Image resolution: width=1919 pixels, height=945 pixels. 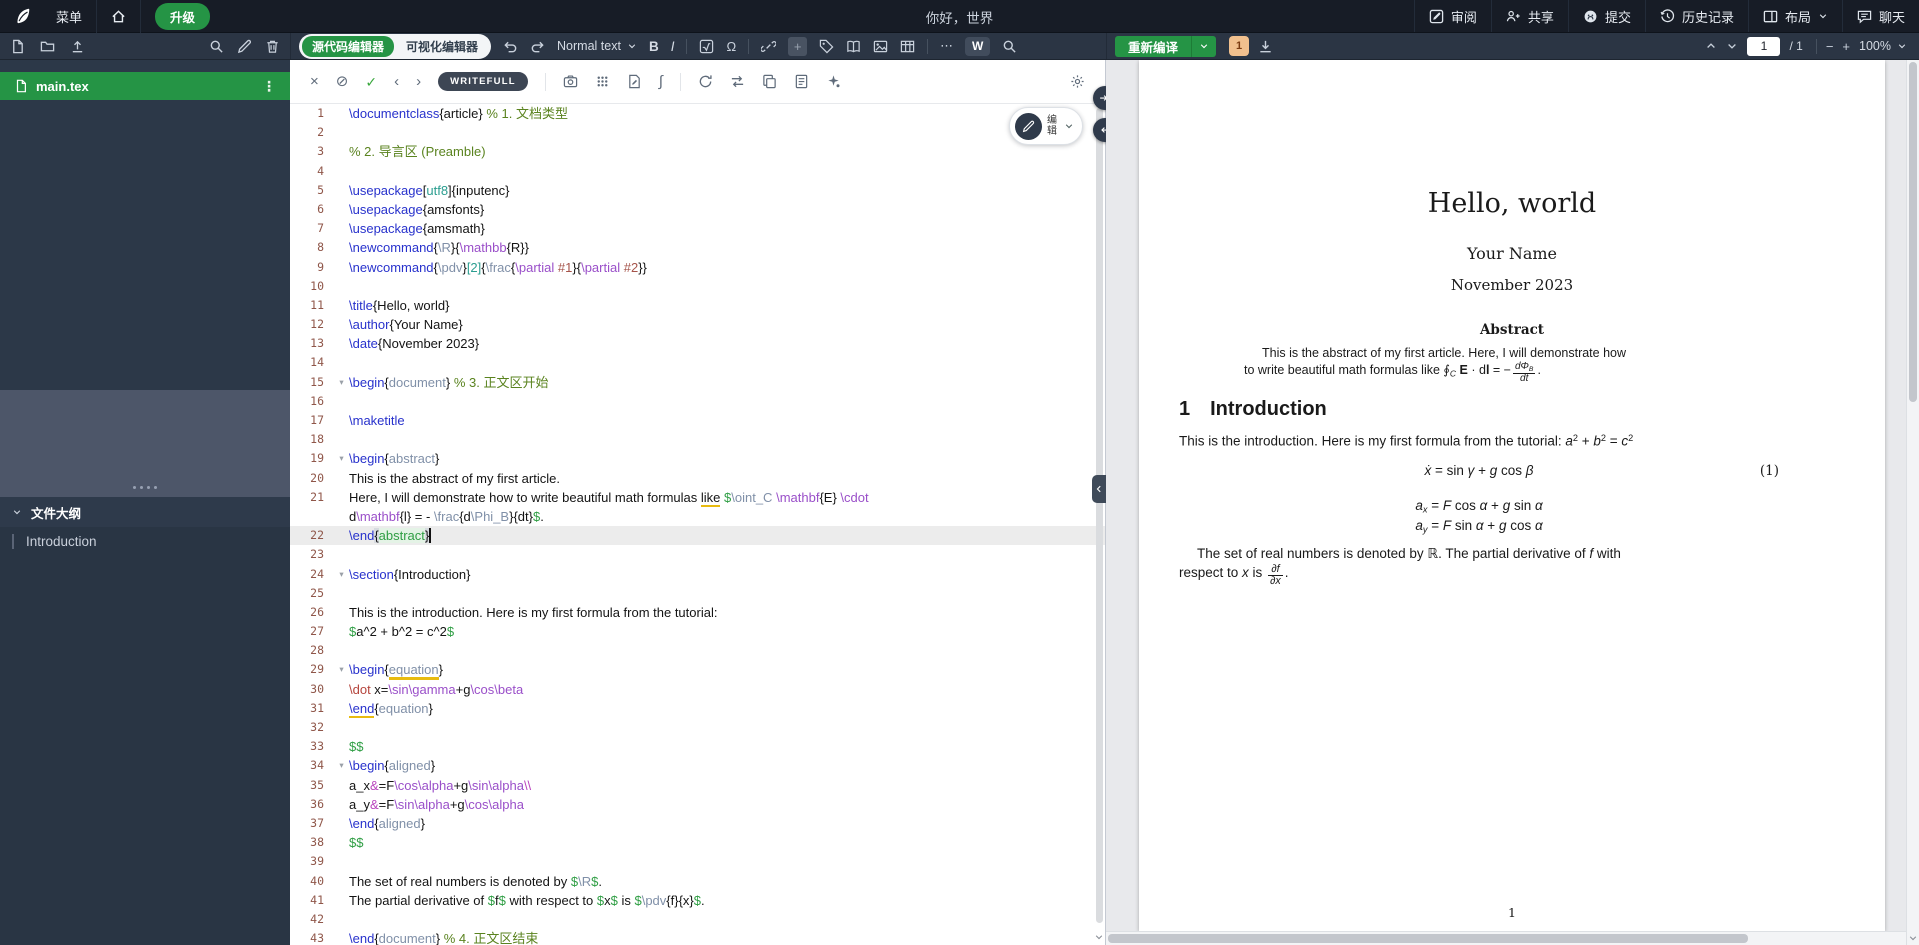 What do you see at coordinates (826, 46) in the screenshot?
I see `cross-reference-button` at bounding box center [826, 46].